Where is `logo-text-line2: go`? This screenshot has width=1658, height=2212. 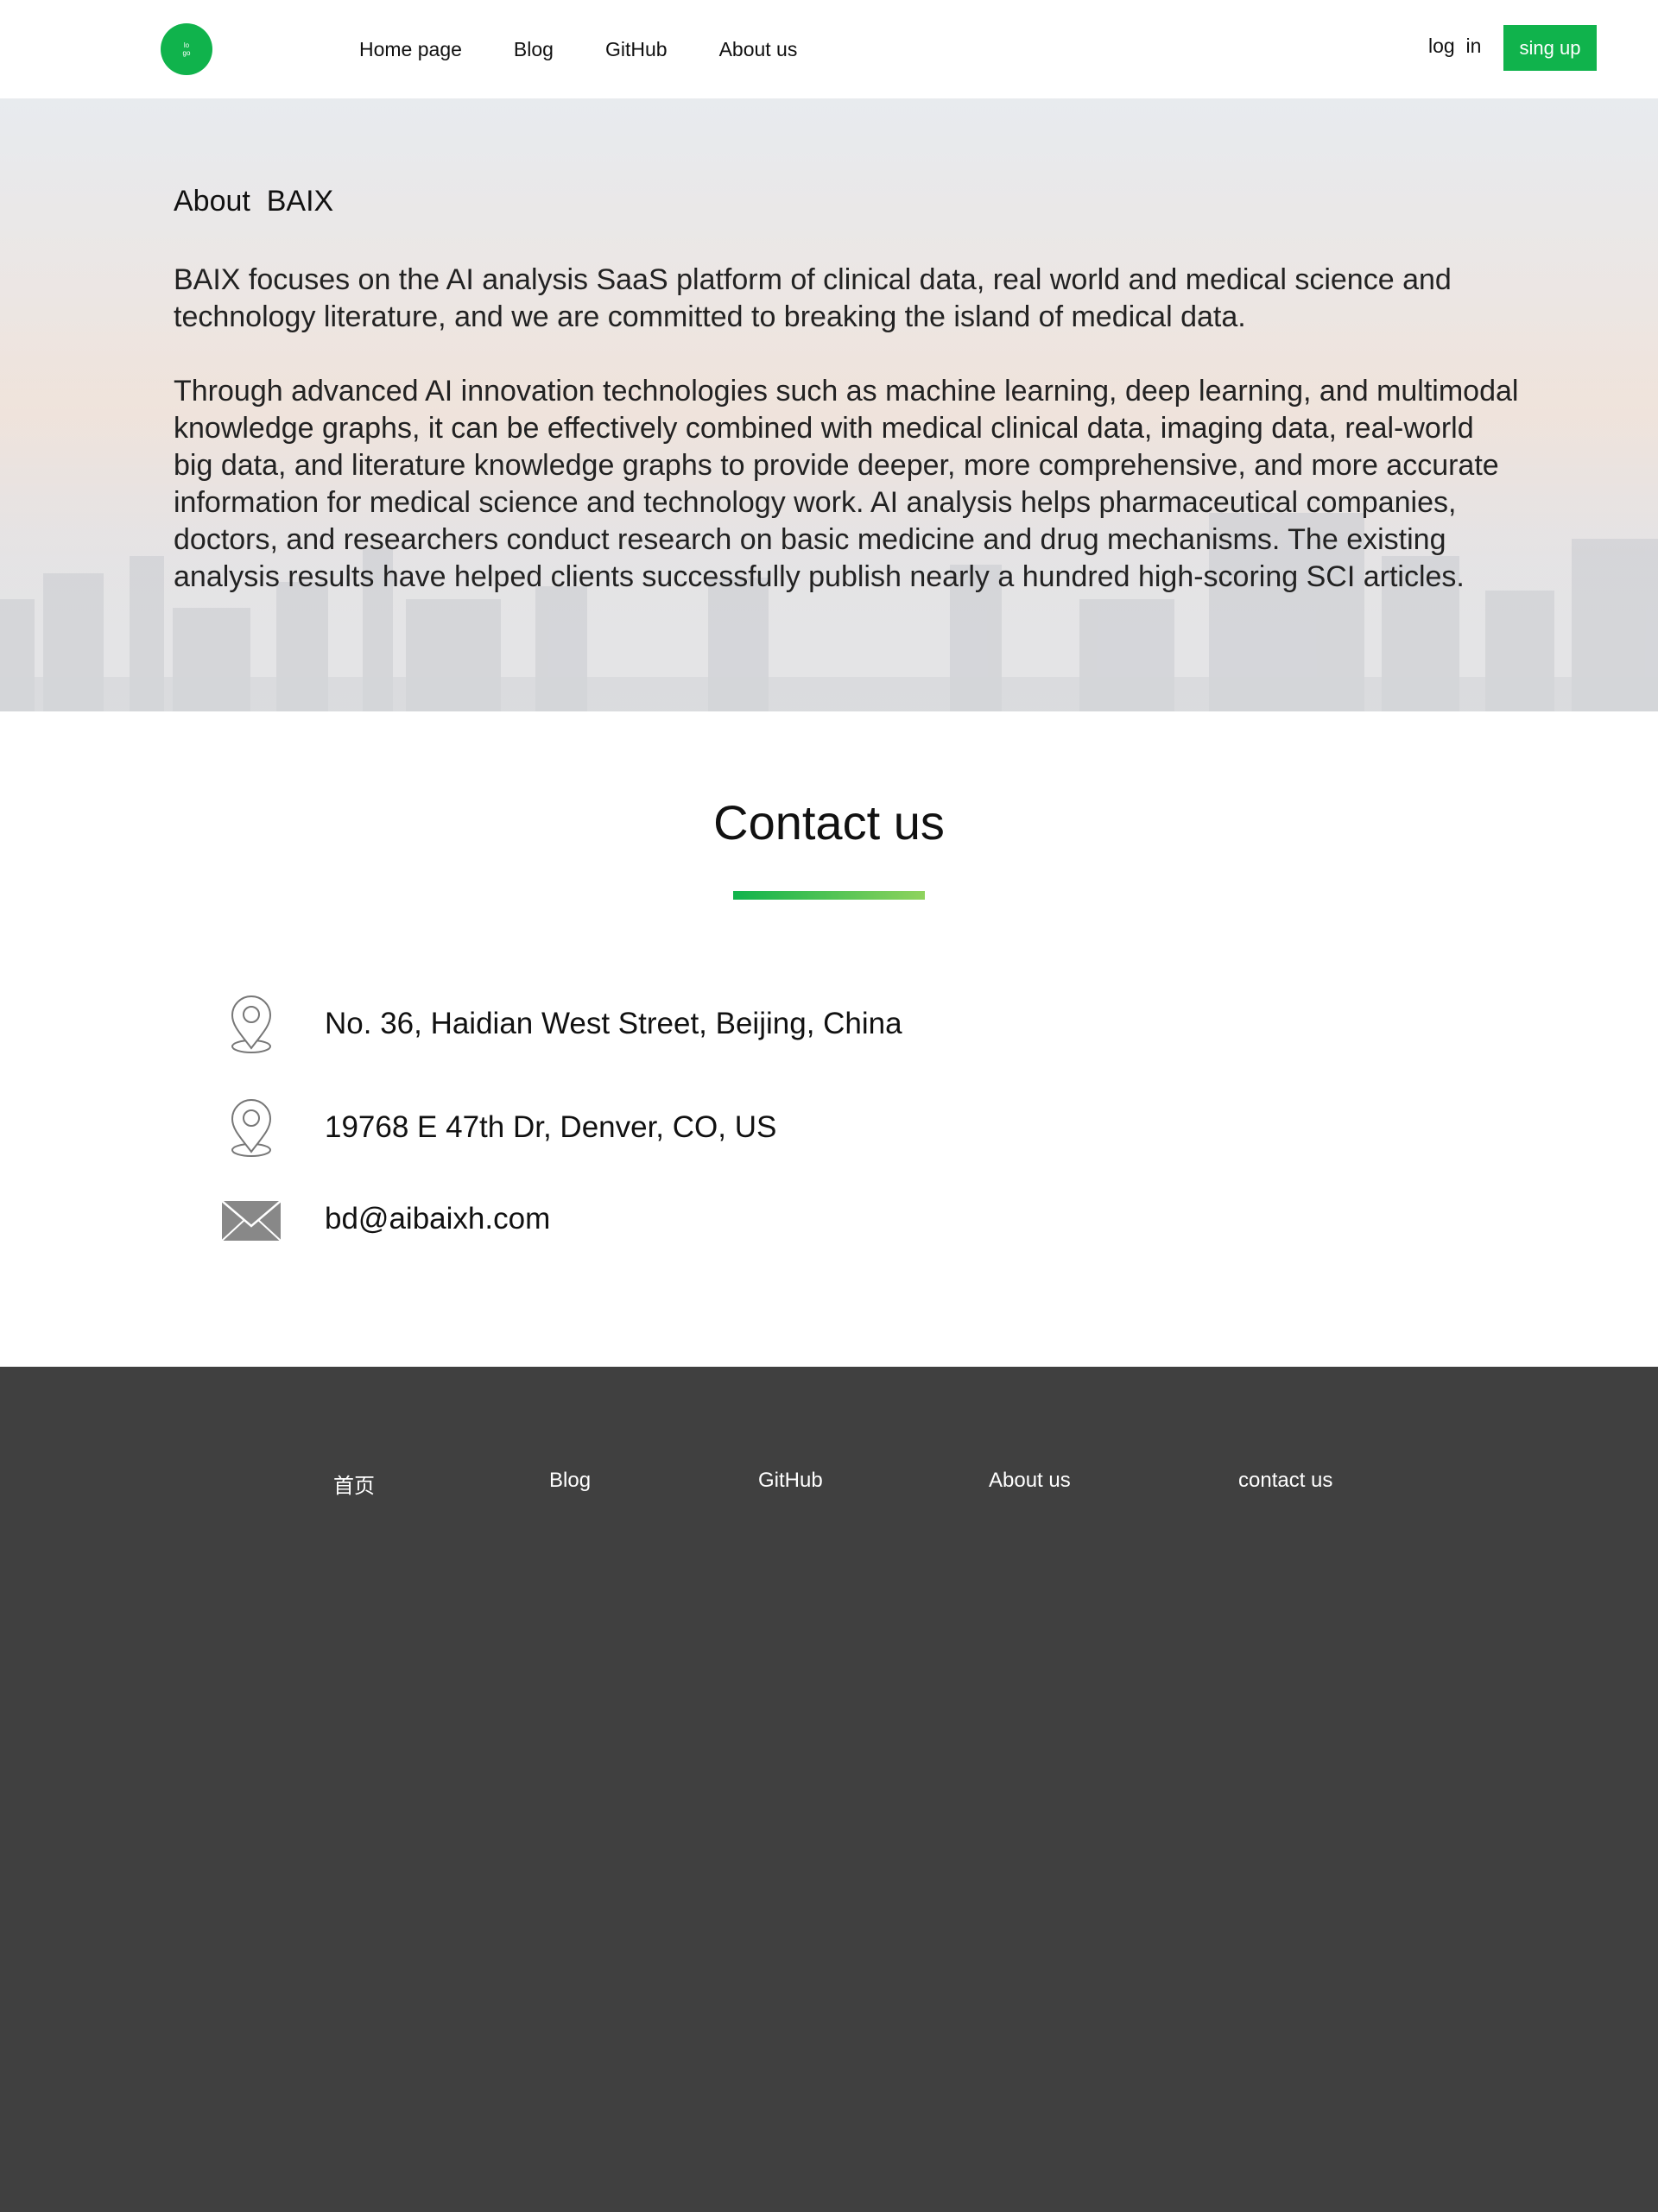 logo-text-line2: go is located at coordinates (187, 53).